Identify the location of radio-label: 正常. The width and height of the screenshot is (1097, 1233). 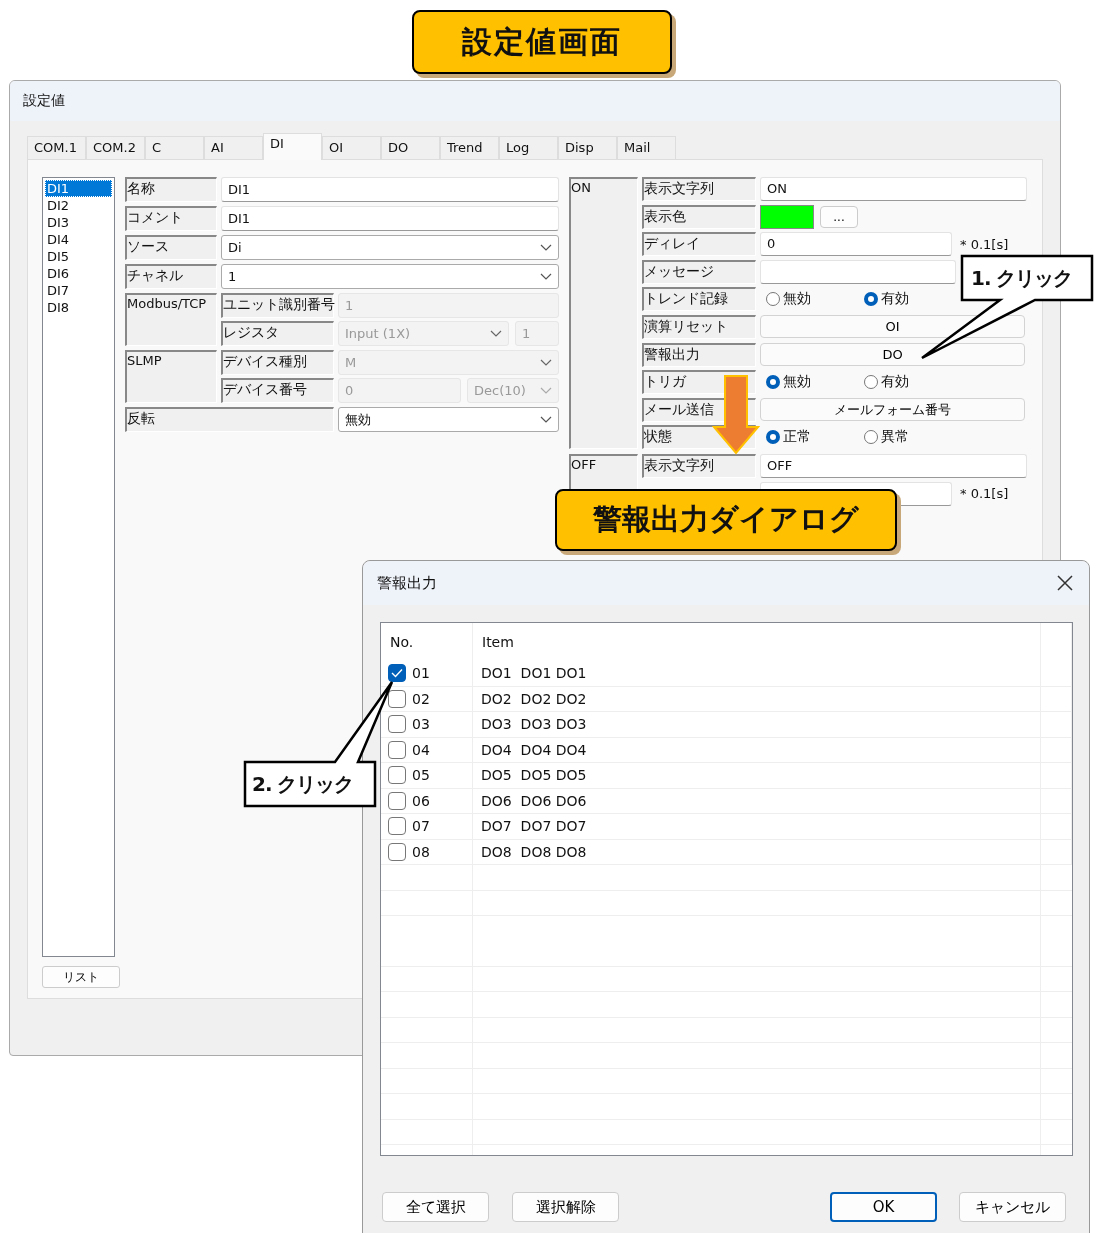
(797, 437).